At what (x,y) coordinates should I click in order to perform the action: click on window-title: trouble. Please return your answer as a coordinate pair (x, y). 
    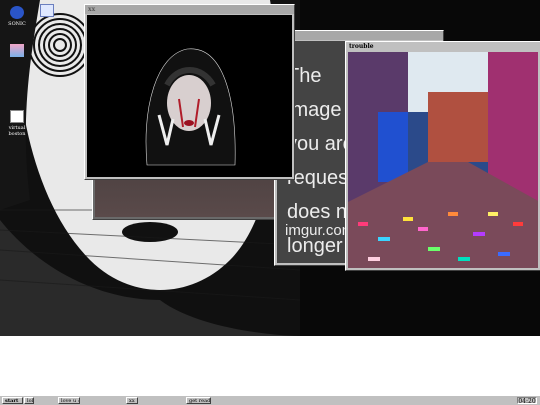
    Looking at the image, I should click on (361, 46).